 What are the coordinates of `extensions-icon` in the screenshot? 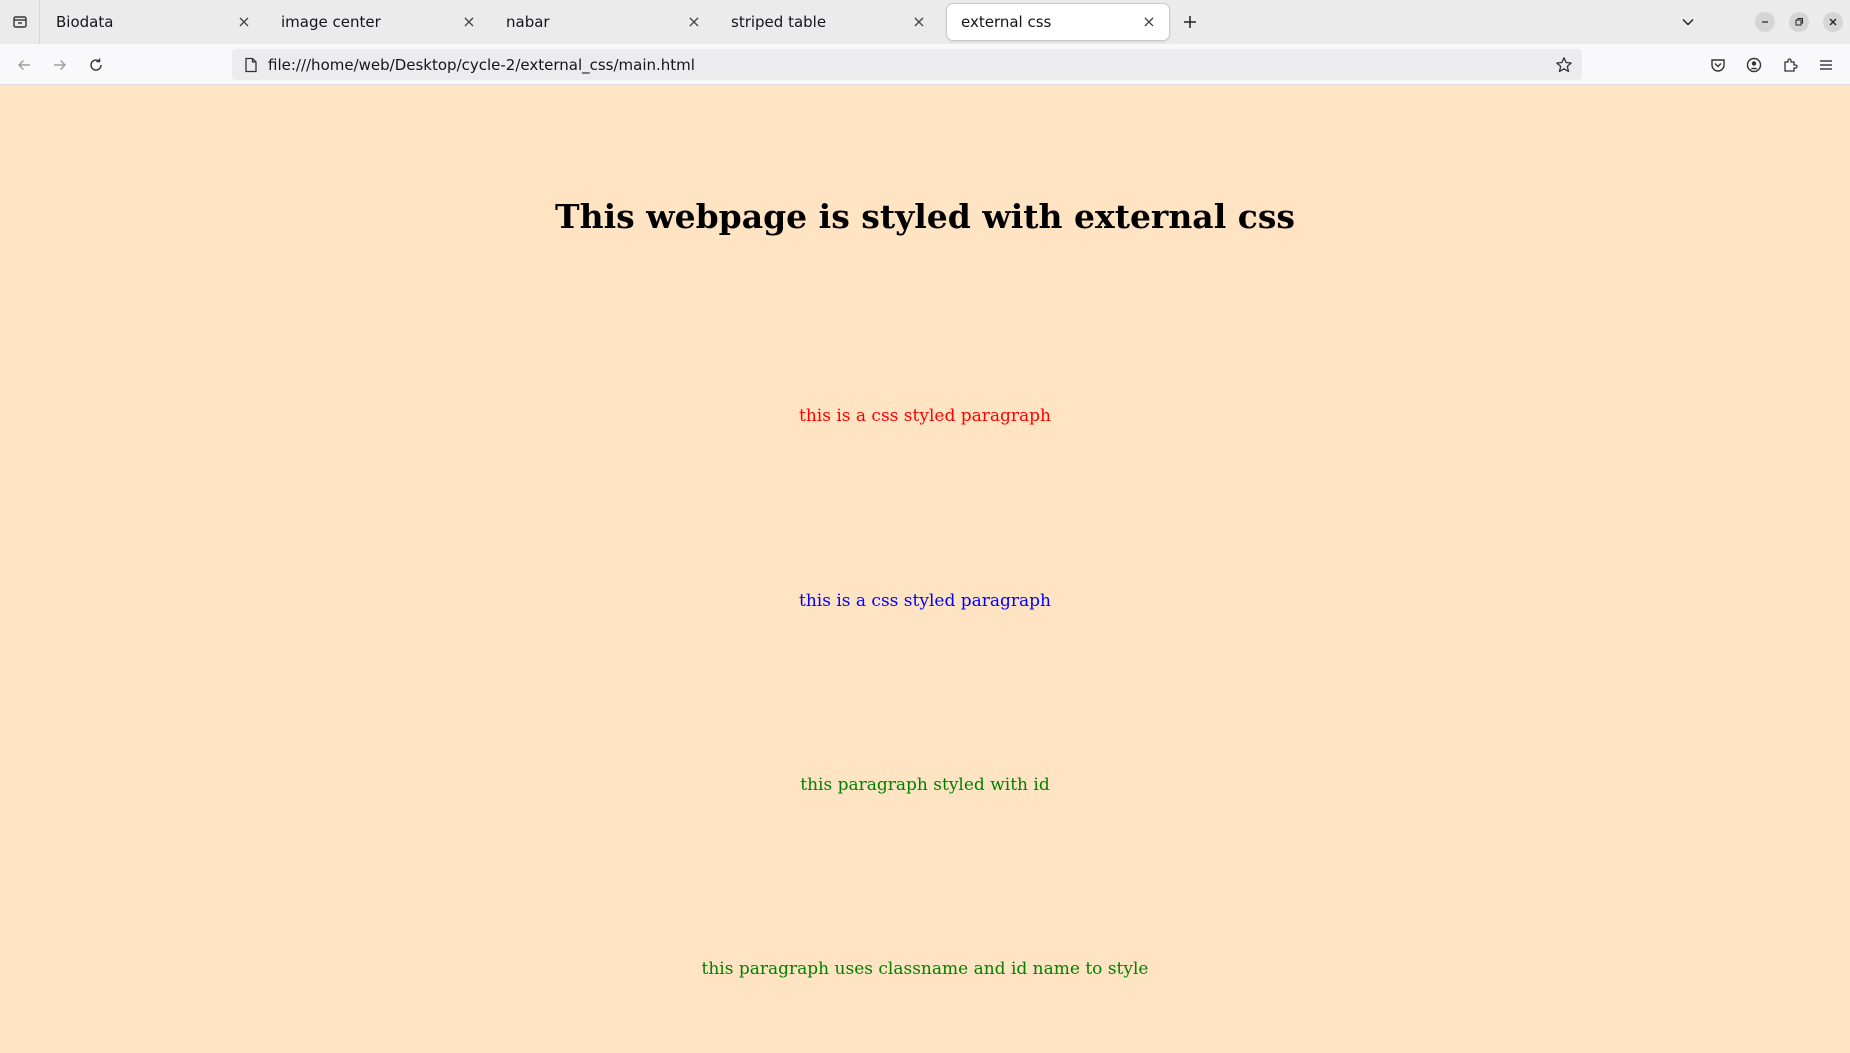 It's located at (1790, 65).